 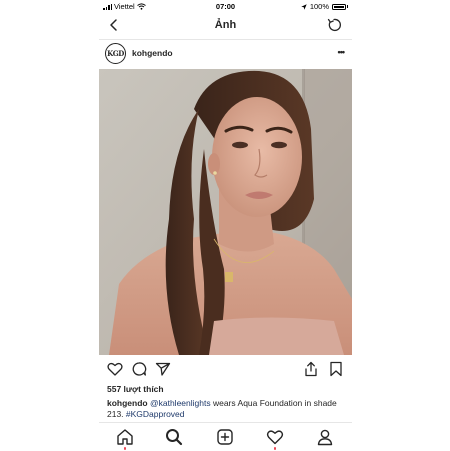 I want to click on nav-bar: Ảnh, so click(x=225, y=26).